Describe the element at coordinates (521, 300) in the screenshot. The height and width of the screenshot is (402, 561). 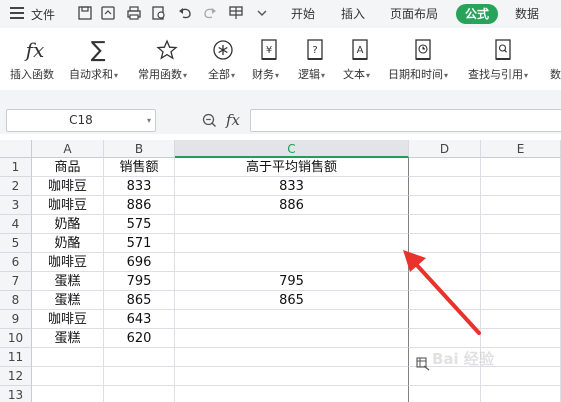
I see `cell-e8` at that location.